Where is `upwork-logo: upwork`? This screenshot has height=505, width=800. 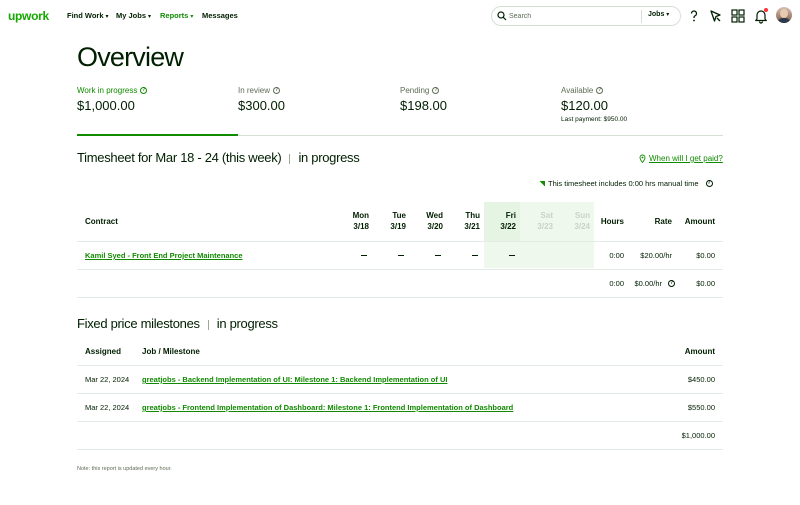 upwork-logo: upwork is located at coordinates (28, 16).